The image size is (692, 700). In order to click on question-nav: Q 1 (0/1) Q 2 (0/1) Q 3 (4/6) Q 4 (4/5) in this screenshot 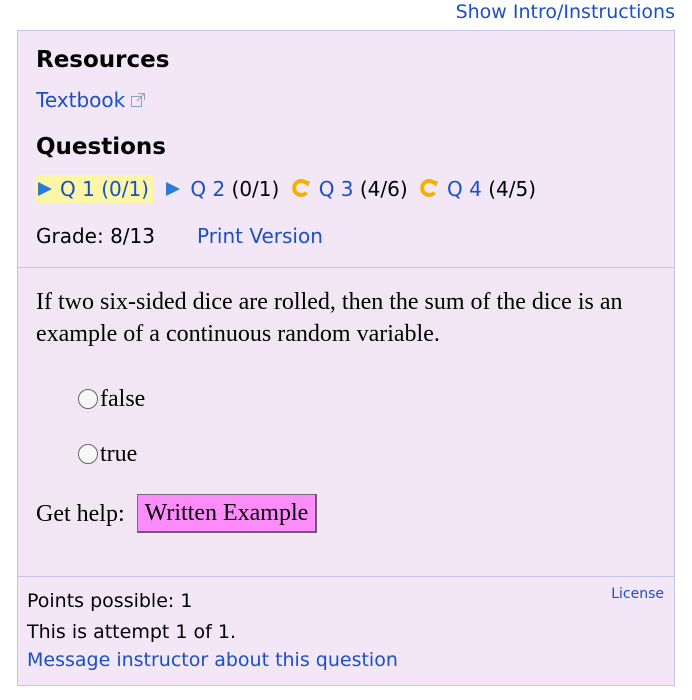, I will do `click(288, 189)`.